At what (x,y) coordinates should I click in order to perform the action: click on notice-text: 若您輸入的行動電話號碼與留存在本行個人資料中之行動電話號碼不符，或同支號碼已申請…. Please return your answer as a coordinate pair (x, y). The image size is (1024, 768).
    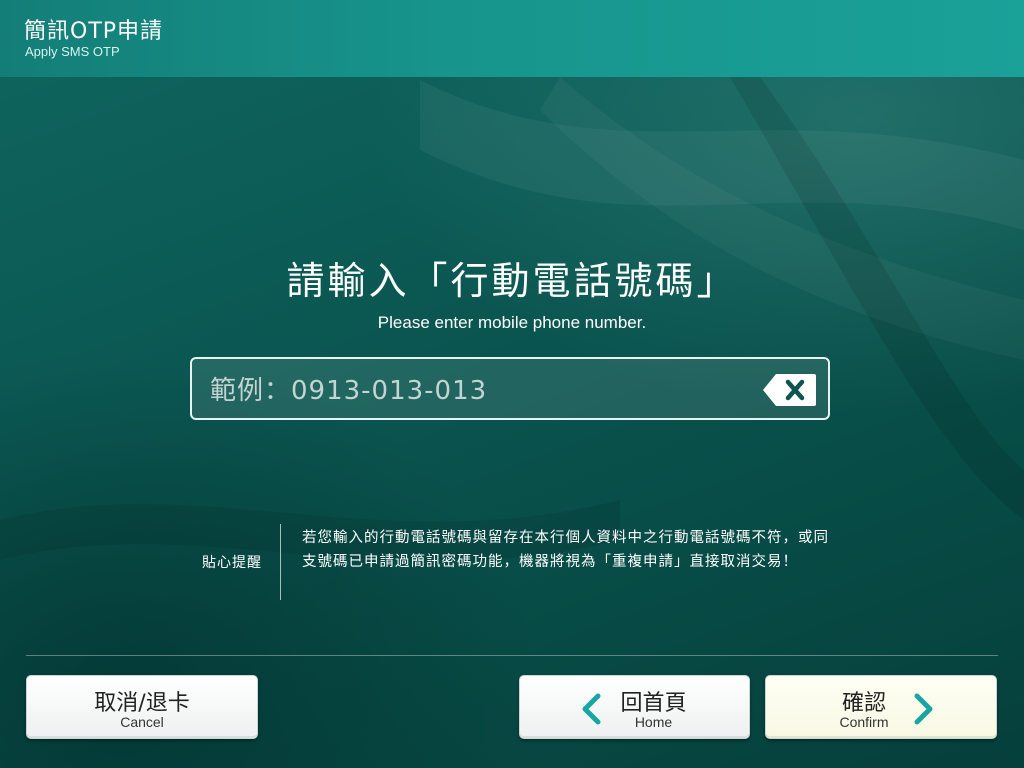
    Looking at the image, I should click on (565, 550).